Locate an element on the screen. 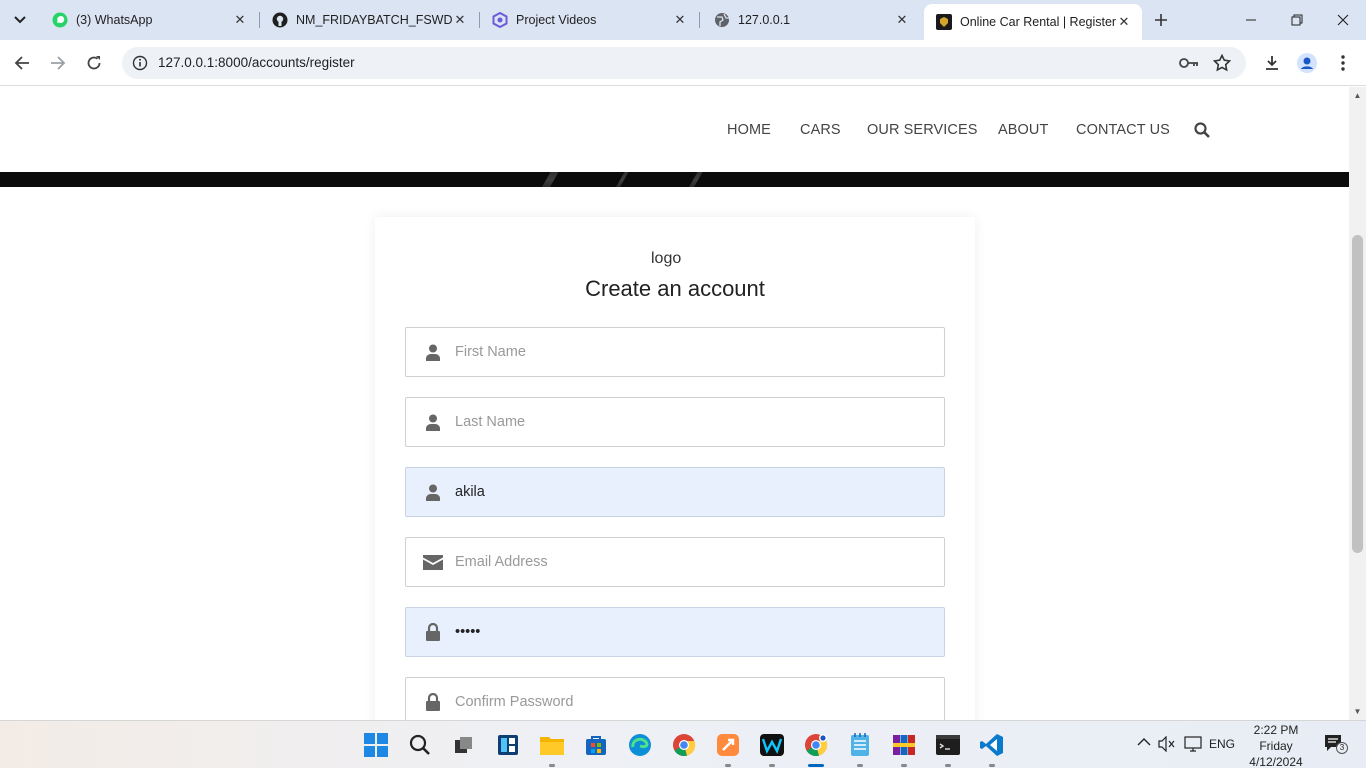 Image resolution: width=1366 pixels, height=768 pixels. last-name-input is located at coordinates (695, 422).